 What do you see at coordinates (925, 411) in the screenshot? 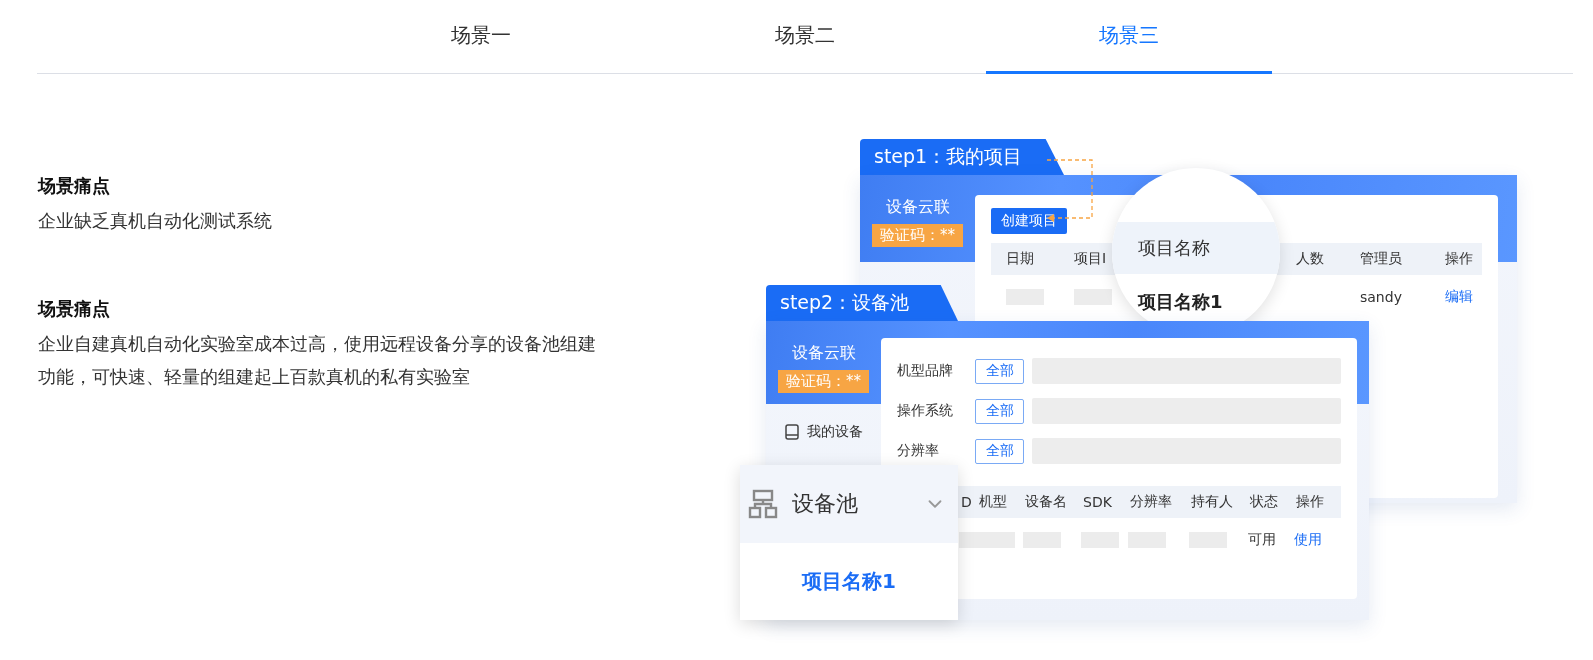
I see `filter-label: 操作系统` at bounding box center [925, 411].